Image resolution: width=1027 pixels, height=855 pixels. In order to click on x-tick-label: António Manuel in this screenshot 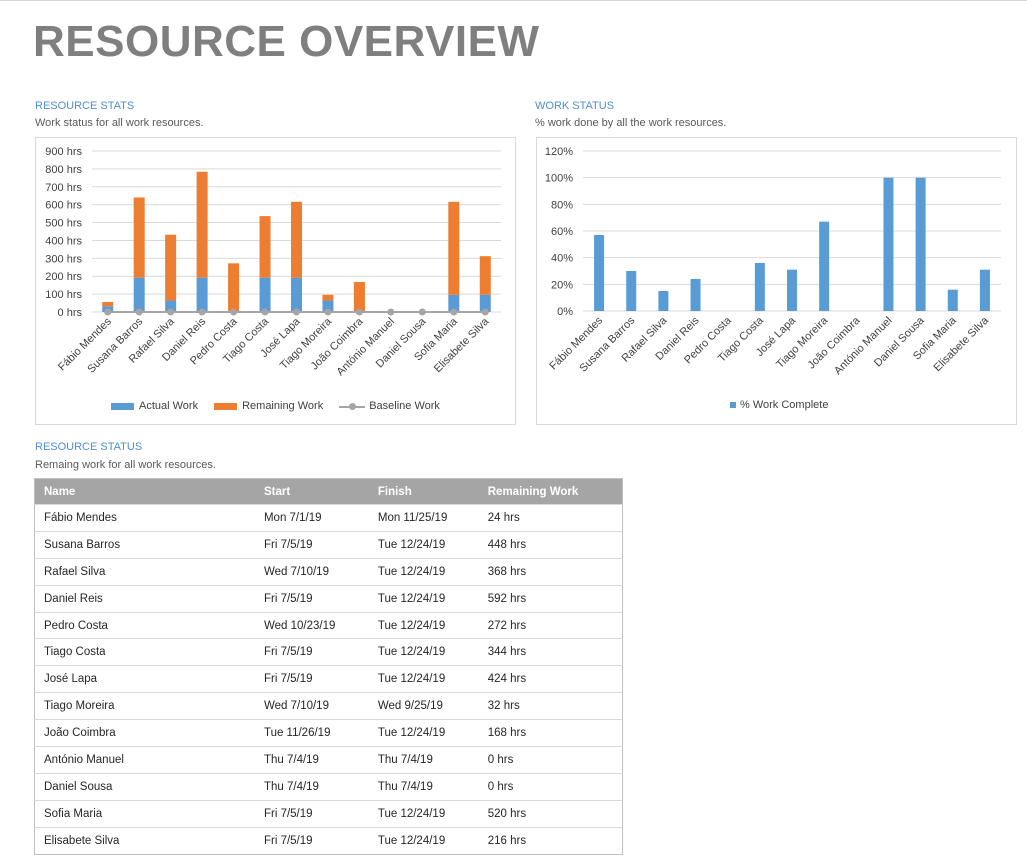, I will do `click(863, 346)`.